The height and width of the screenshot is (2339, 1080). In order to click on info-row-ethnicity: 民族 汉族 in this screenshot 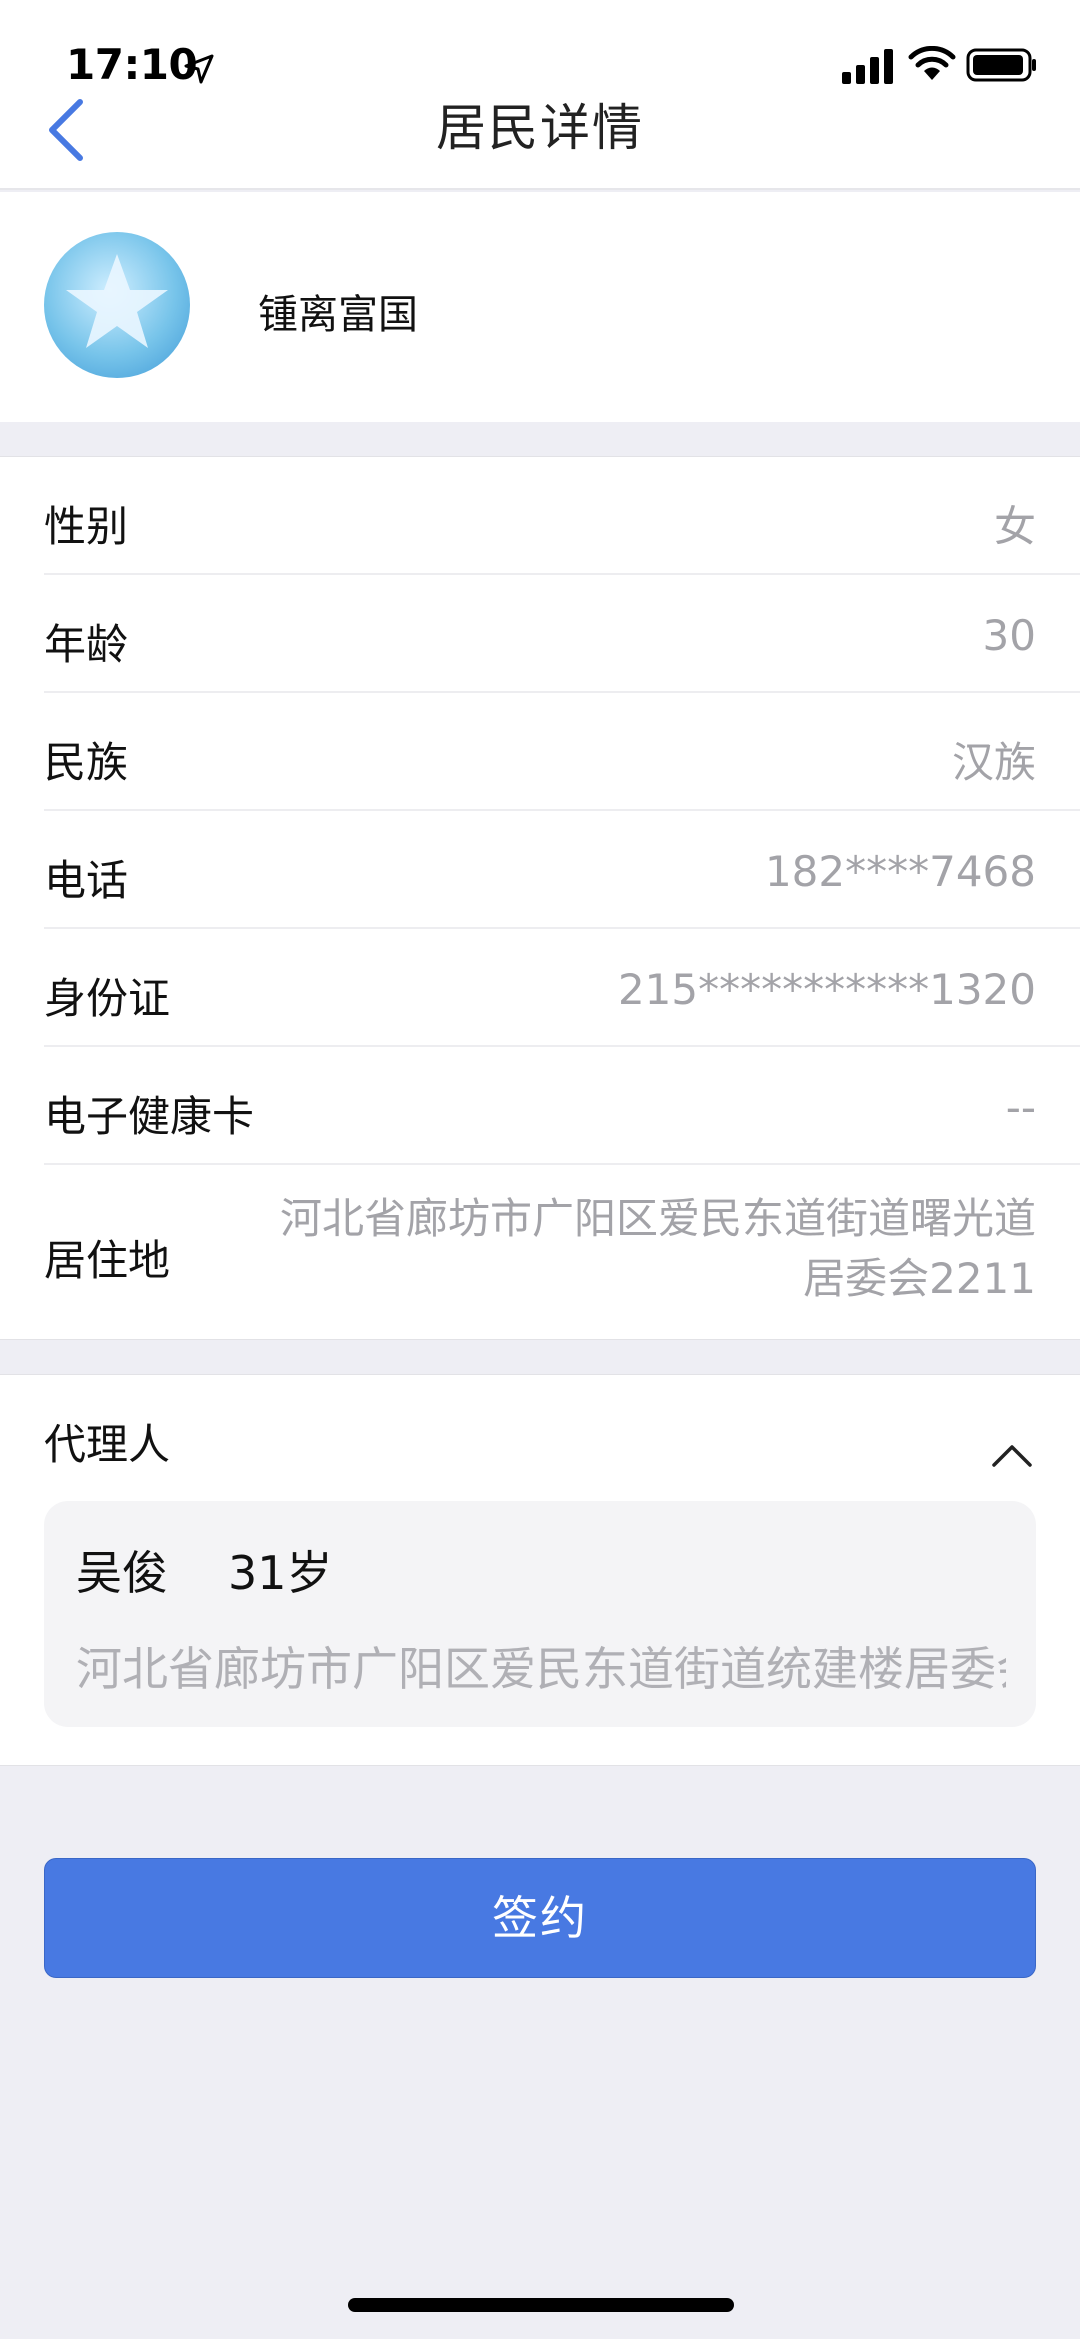, I will do `click(562, 752)`.